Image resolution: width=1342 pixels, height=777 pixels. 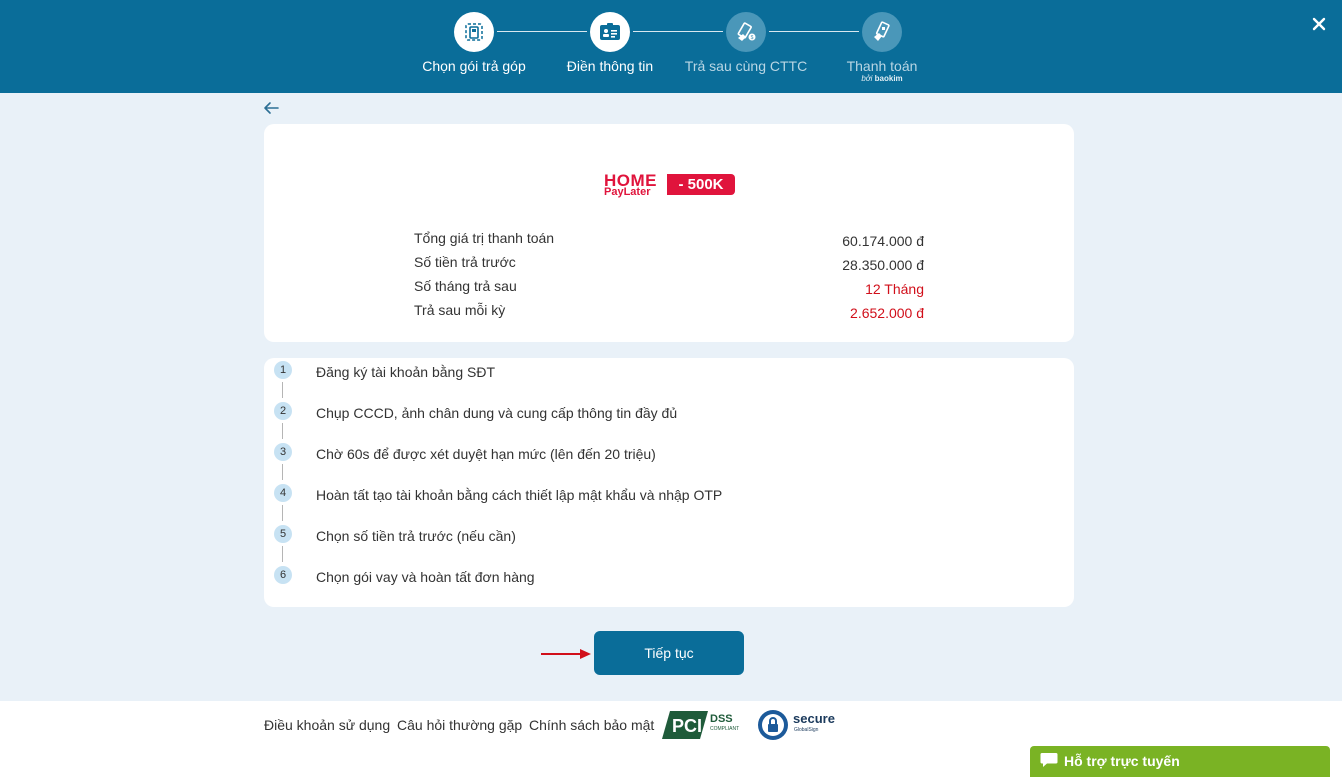 I want to click on step-text: Chọn số tiền trả trước (nếu cần), so click(x=416, y=536).